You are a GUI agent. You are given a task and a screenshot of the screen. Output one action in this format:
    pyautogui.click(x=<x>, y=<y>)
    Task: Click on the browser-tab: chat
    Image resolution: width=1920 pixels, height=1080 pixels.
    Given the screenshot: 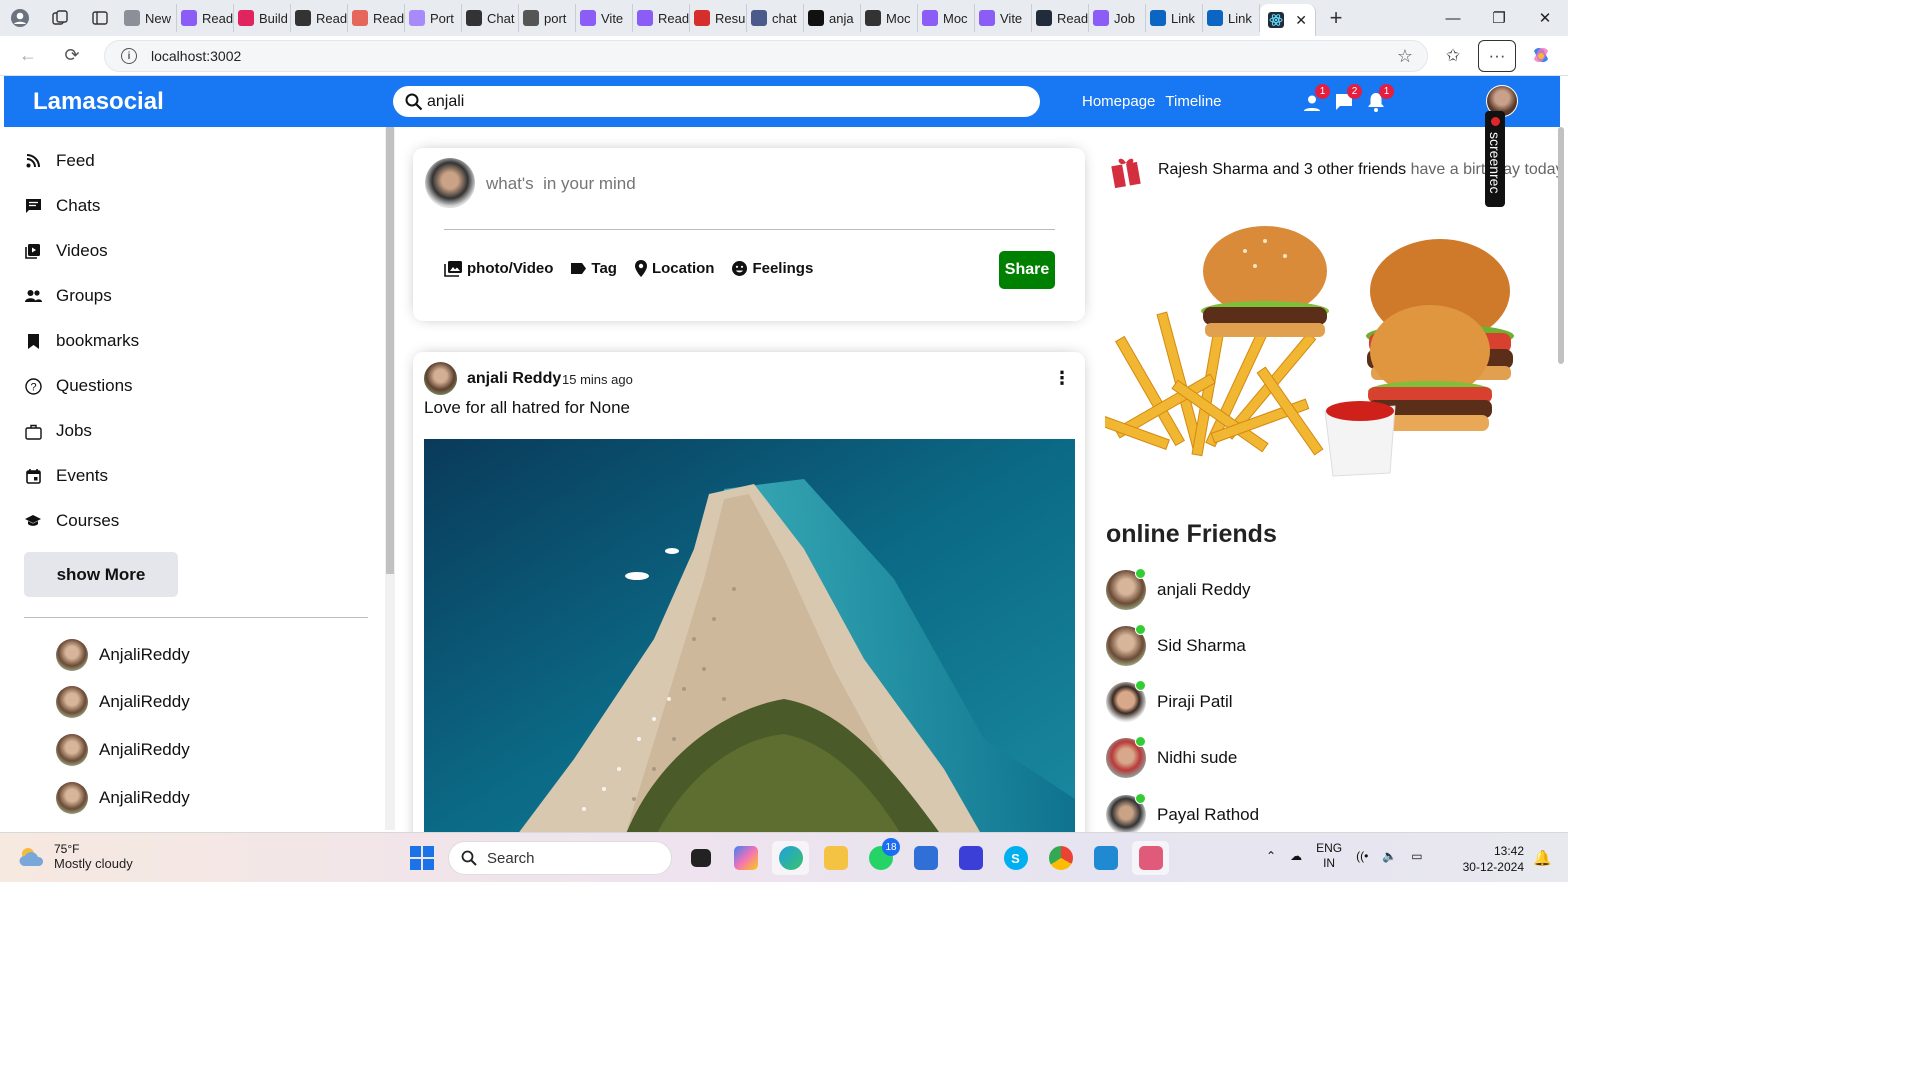 What is the action you would take?
    pyautogui.click(x=775, y=18)
    